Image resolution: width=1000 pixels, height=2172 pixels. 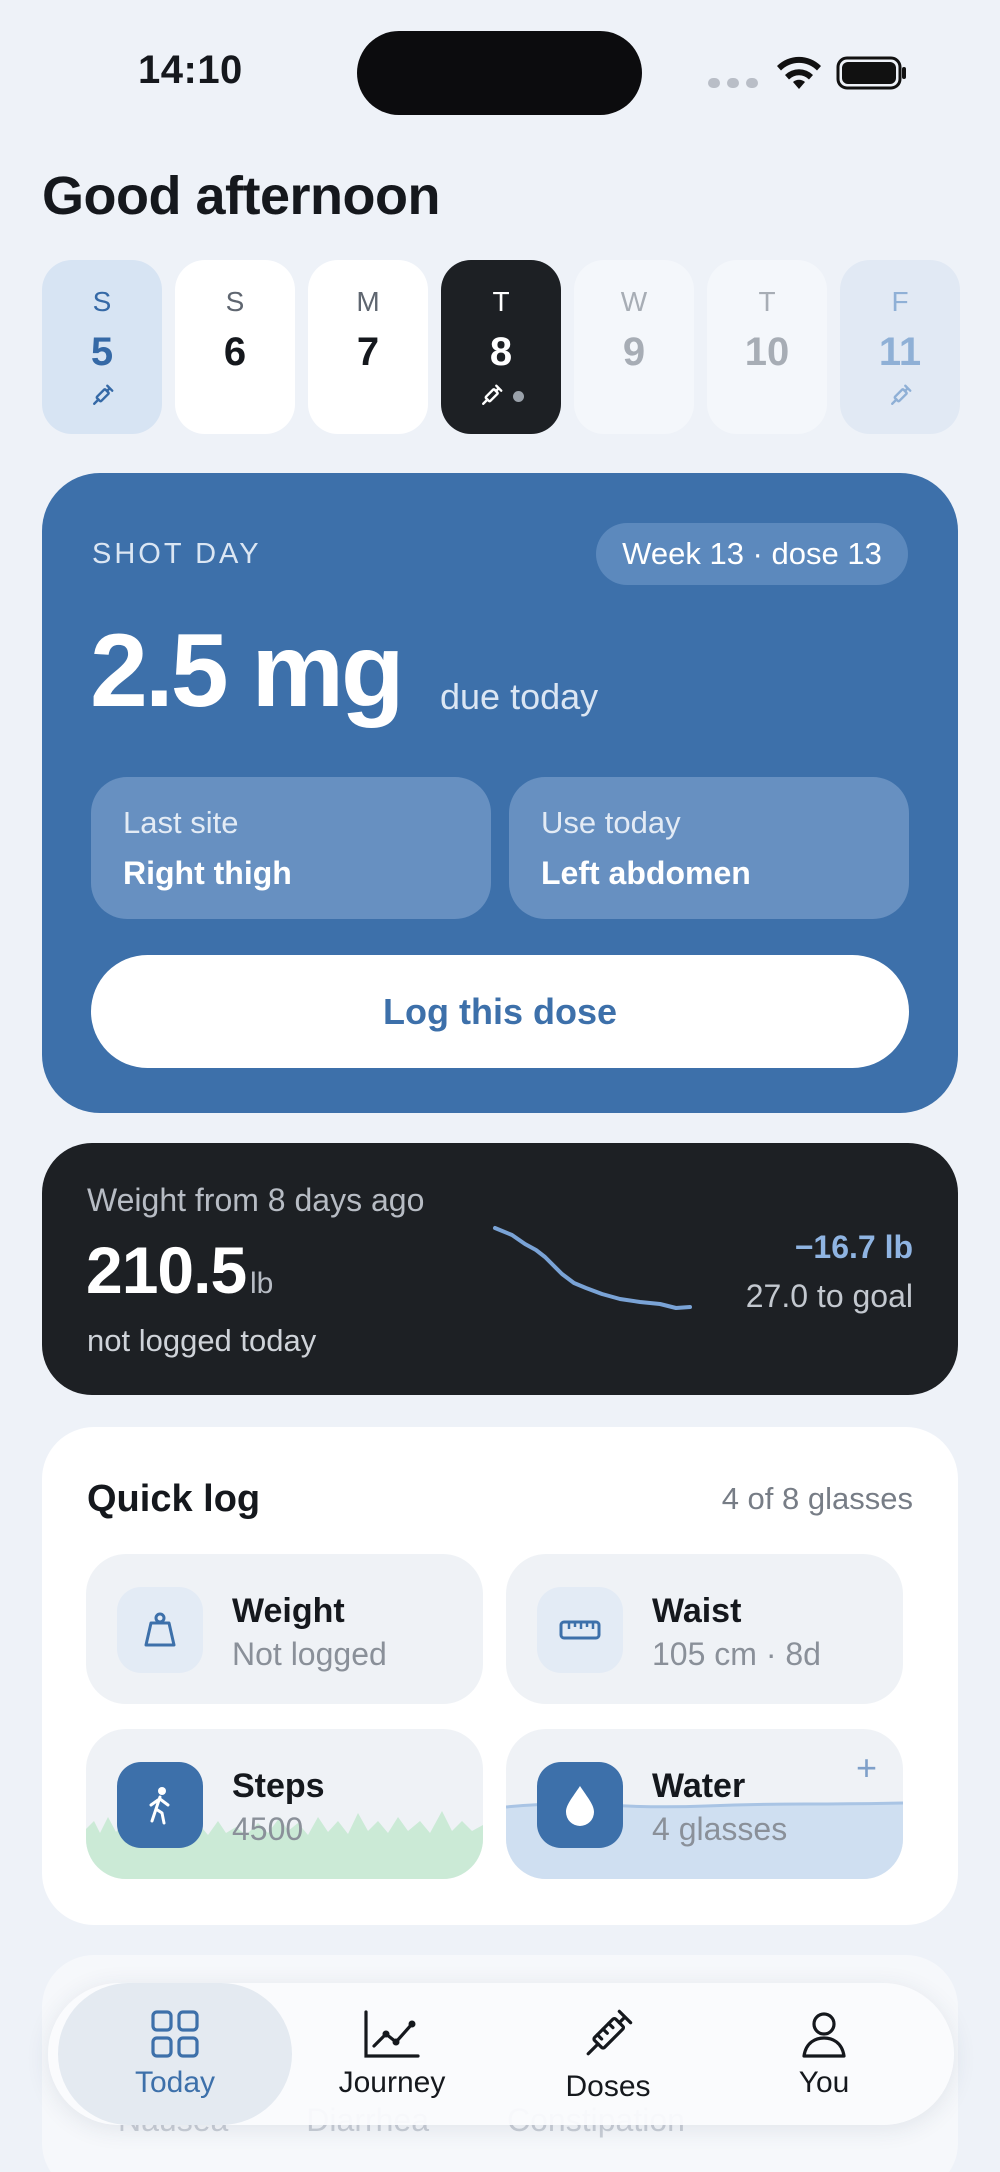 I want to click on log-dose-button: Log this dose, so click(x=500, y=1011).